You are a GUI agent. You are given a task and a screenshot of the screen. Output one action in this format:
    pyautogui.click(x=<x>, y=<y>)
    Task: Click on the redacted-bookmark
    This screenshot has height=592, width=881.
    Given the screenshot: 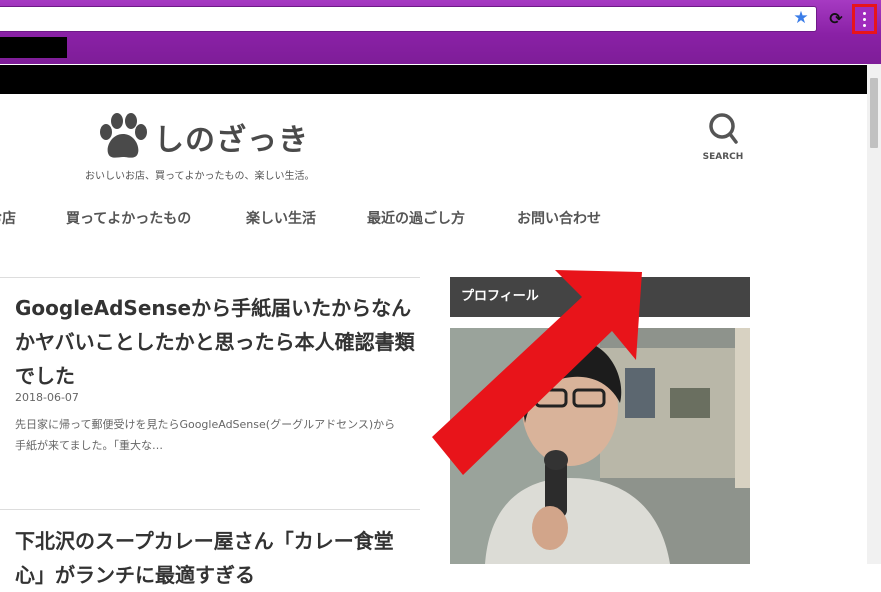 What is the action you would take?
    pyautogui.click(x=33, y=47)
    